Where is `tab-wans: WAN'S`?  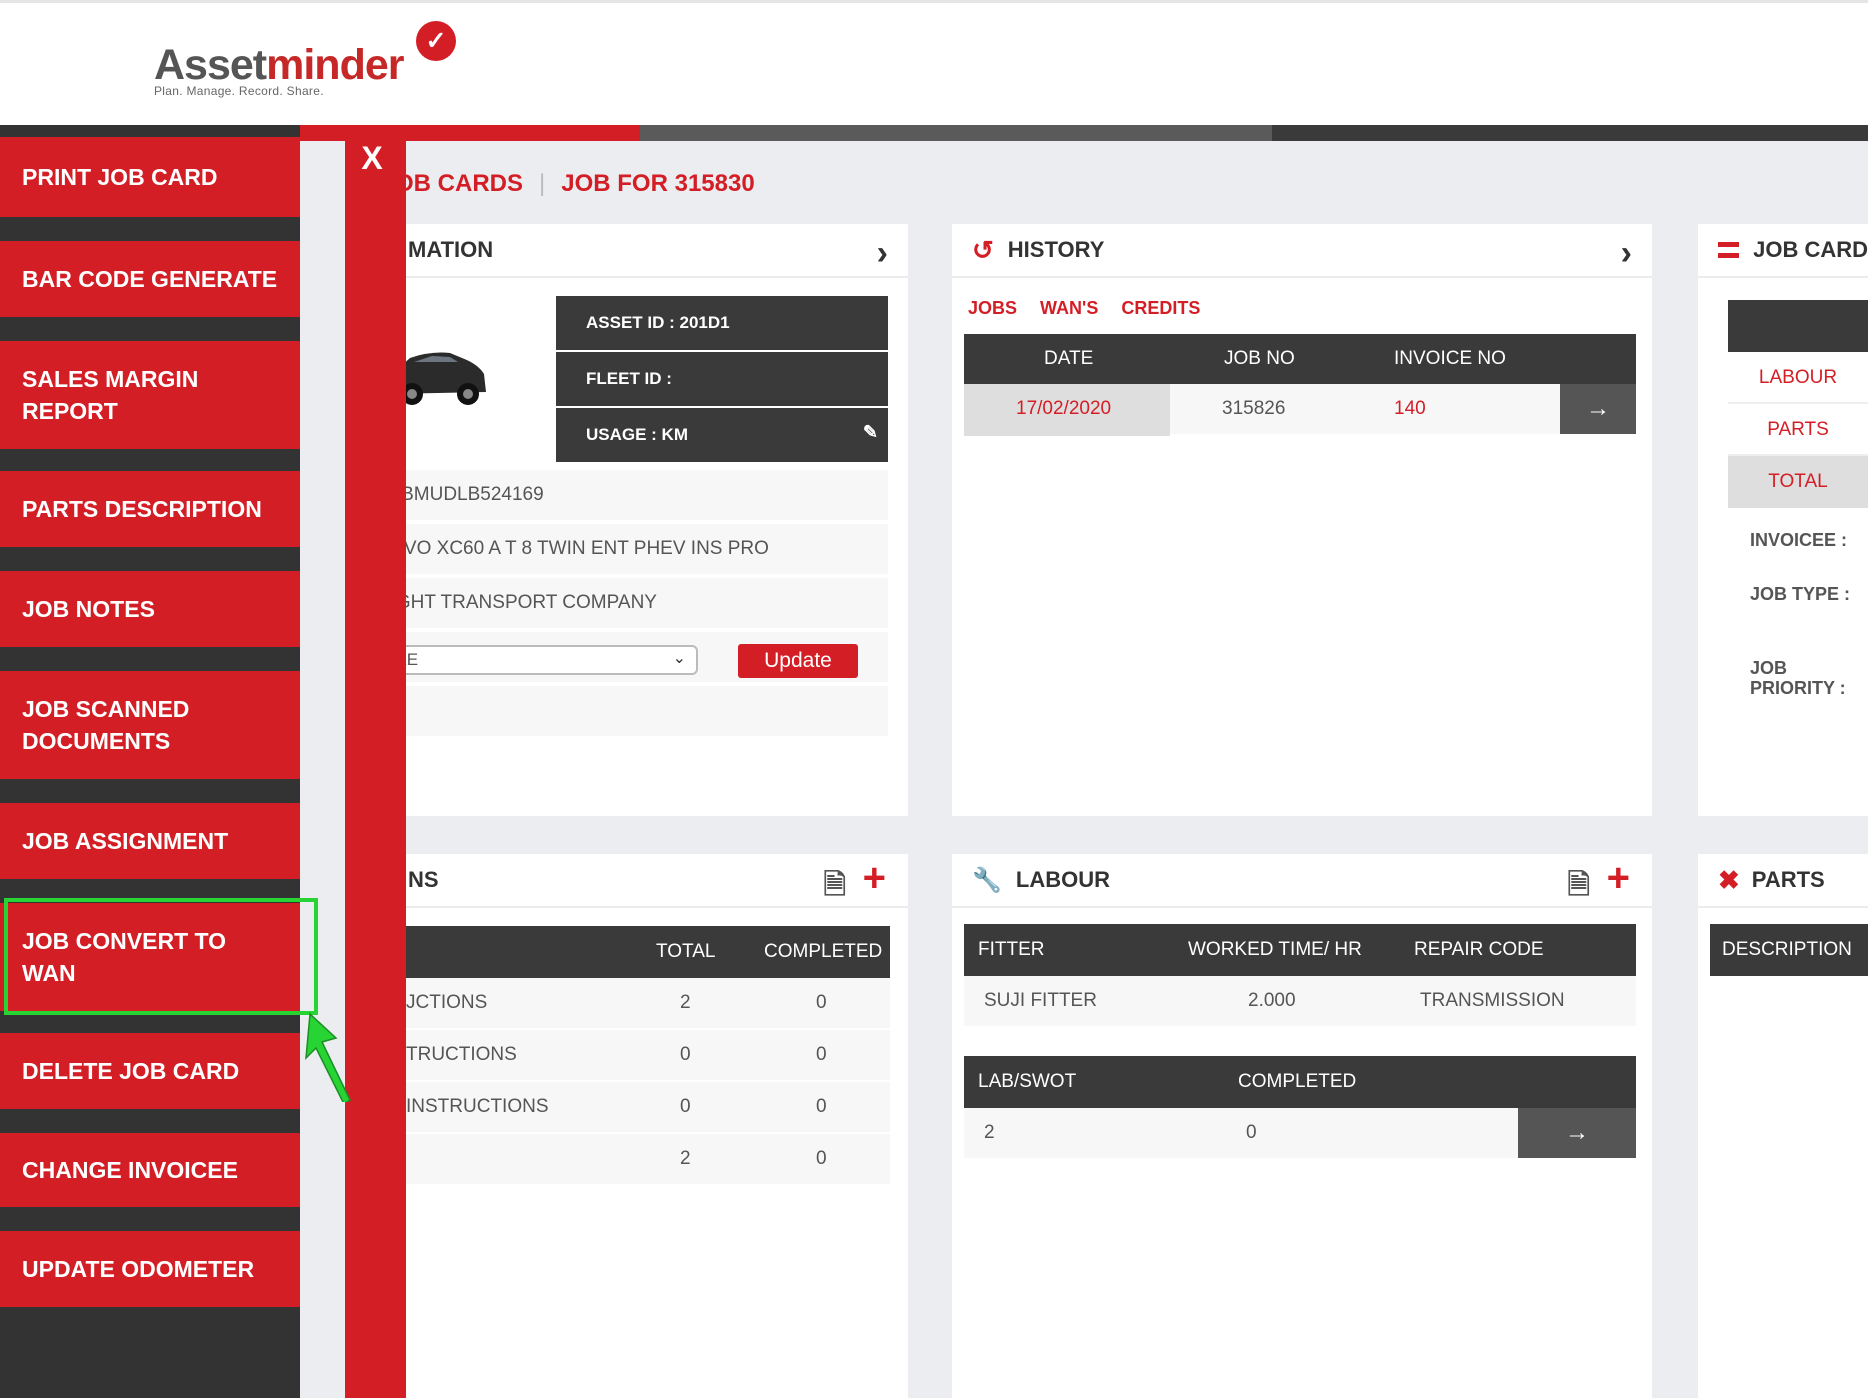
tab-wans: WAN'S is located at coordinates (1069, 308).